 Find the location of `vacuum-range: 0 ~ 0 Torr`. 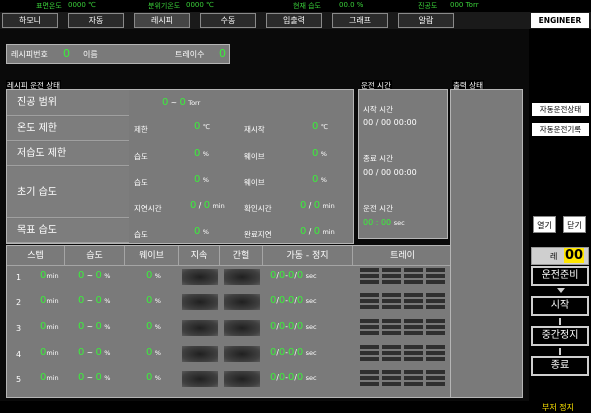

vacuum-range: 0 ~ 0 Torr is located at coordinates (181, 102).